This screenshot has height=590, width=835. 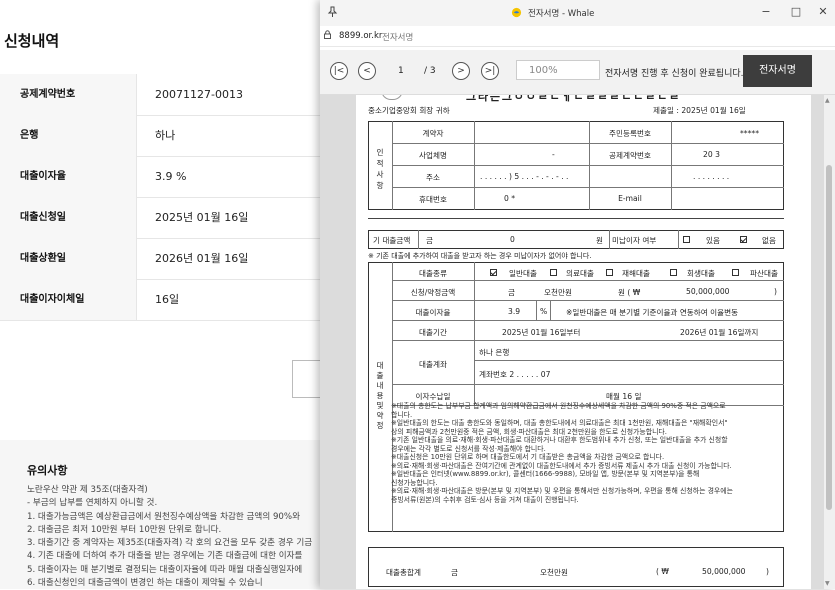 I want to click on phone-value: 0 *, so click(x=510, y=198).